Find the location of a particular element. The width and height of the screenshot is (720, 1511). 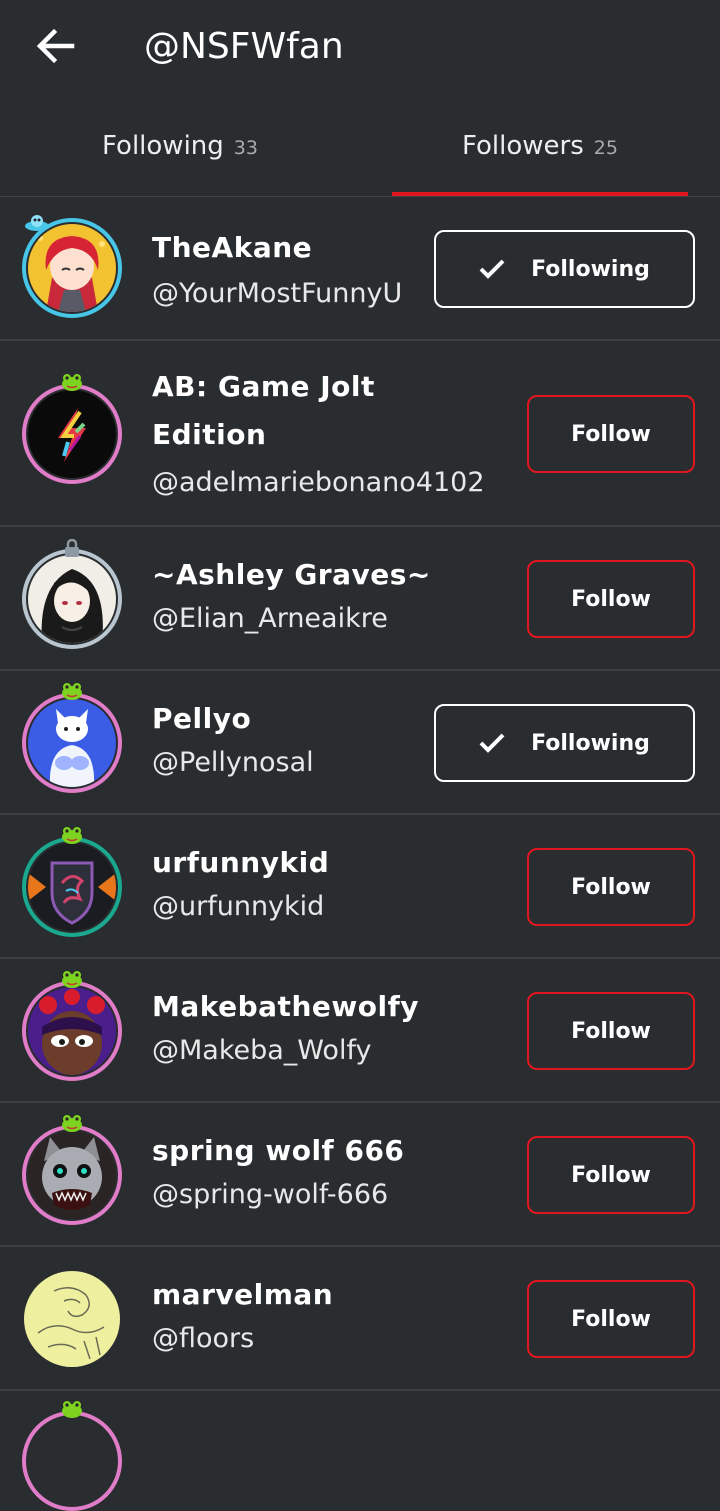

back-button is located at coordinates (56, 48).